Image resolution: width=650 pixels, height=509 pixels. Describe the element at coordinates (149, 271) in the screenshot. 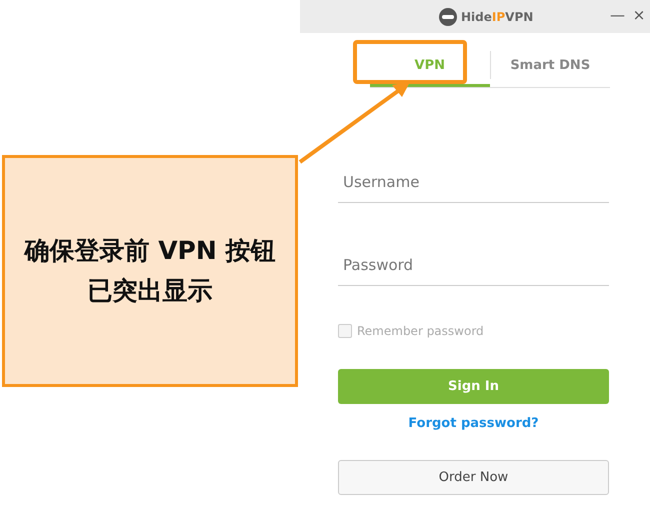

I see `callout-text: 确保登录前 VPN 按钮已突出显示` at that location.